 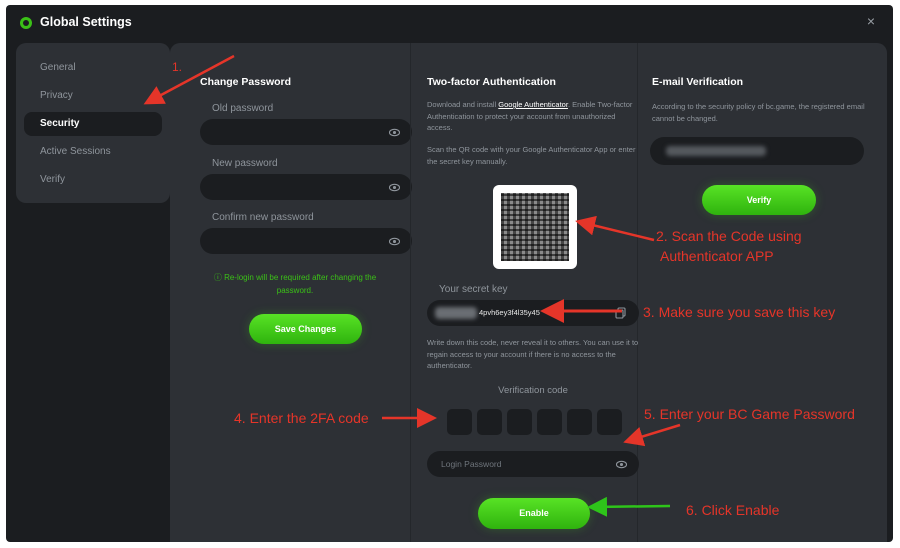 I want to click on confirm-password-label: Confirm new password, so click(x=263, y=217).